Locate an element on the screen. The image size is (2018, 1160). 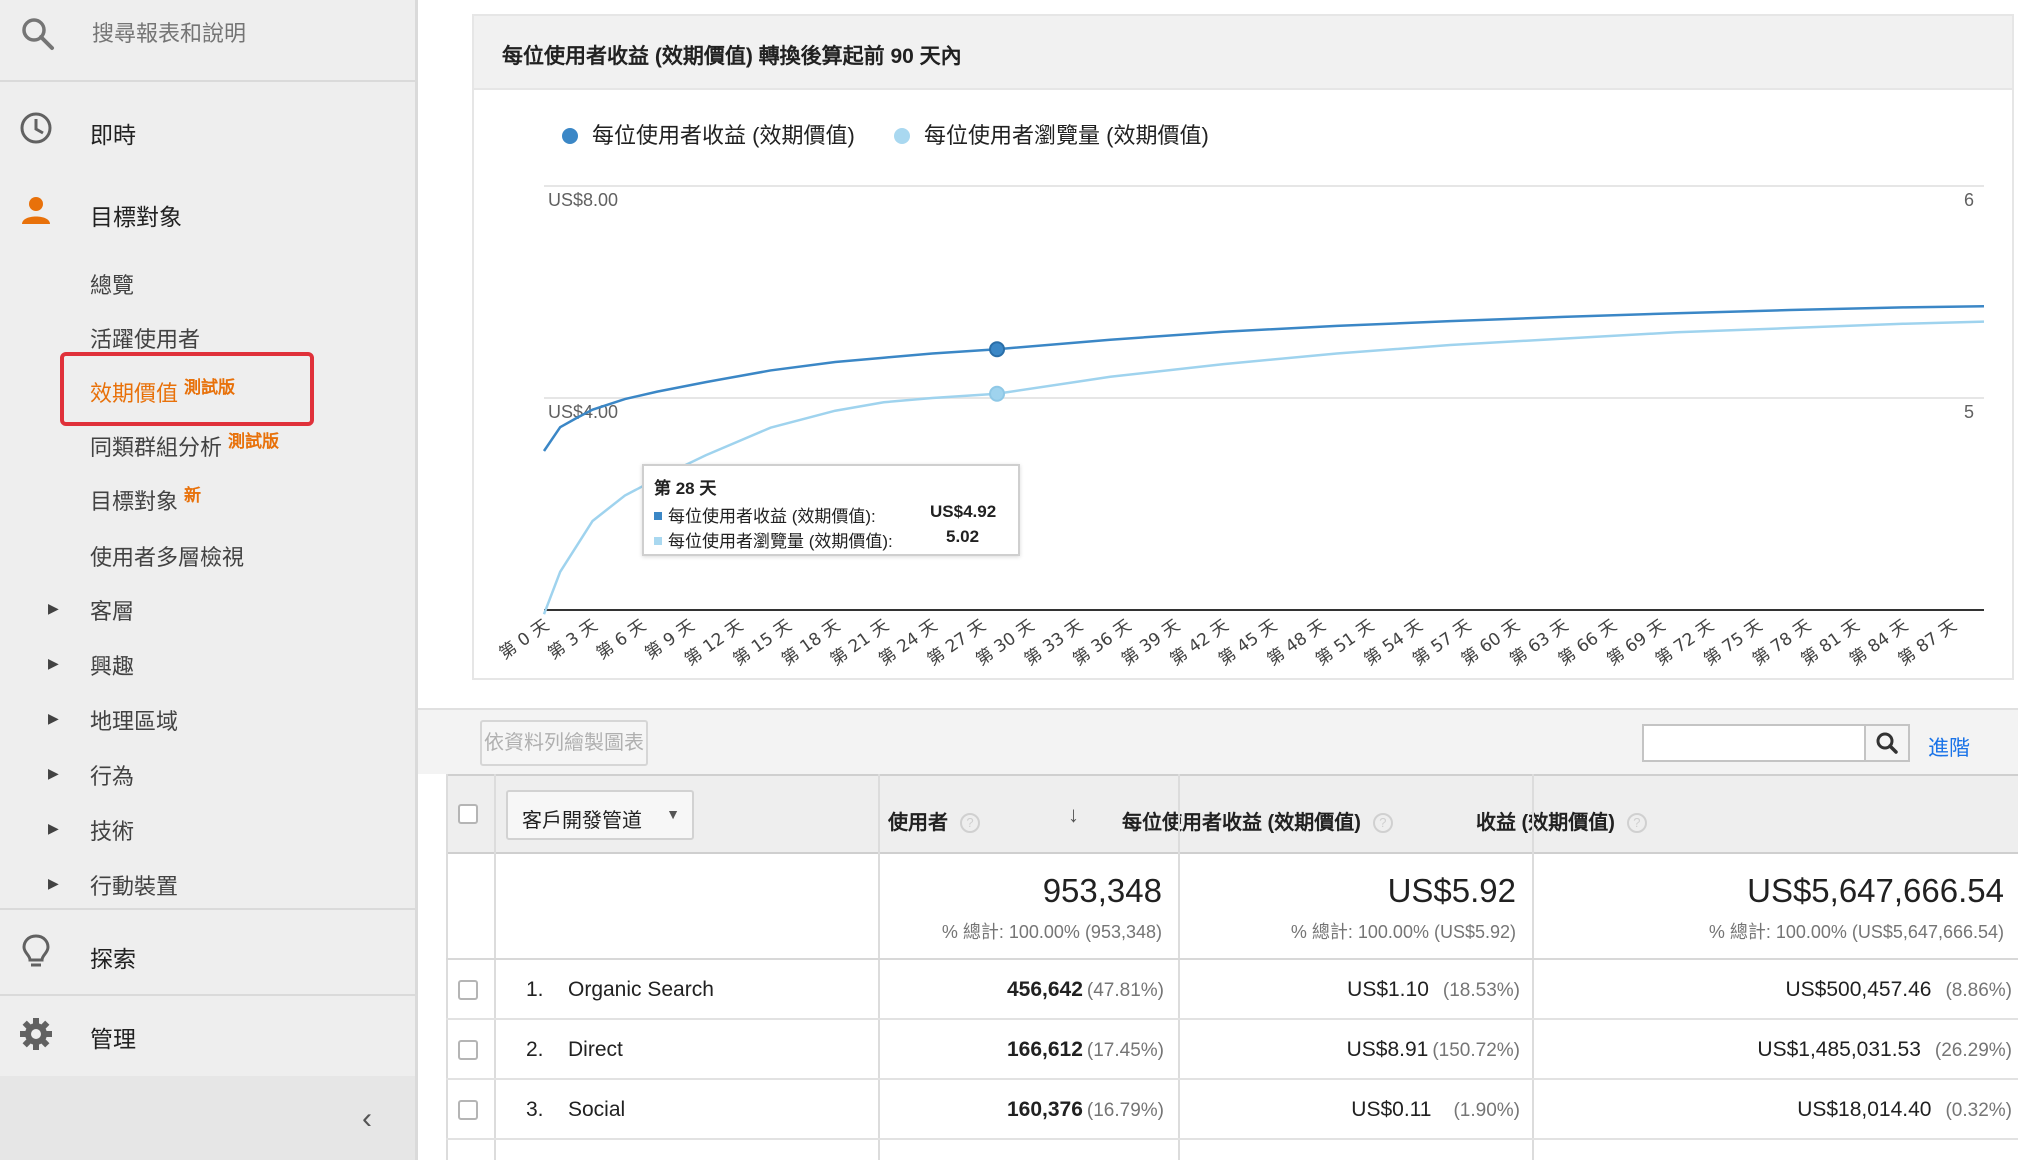
series-swatch is located at coordinates (658, 541).